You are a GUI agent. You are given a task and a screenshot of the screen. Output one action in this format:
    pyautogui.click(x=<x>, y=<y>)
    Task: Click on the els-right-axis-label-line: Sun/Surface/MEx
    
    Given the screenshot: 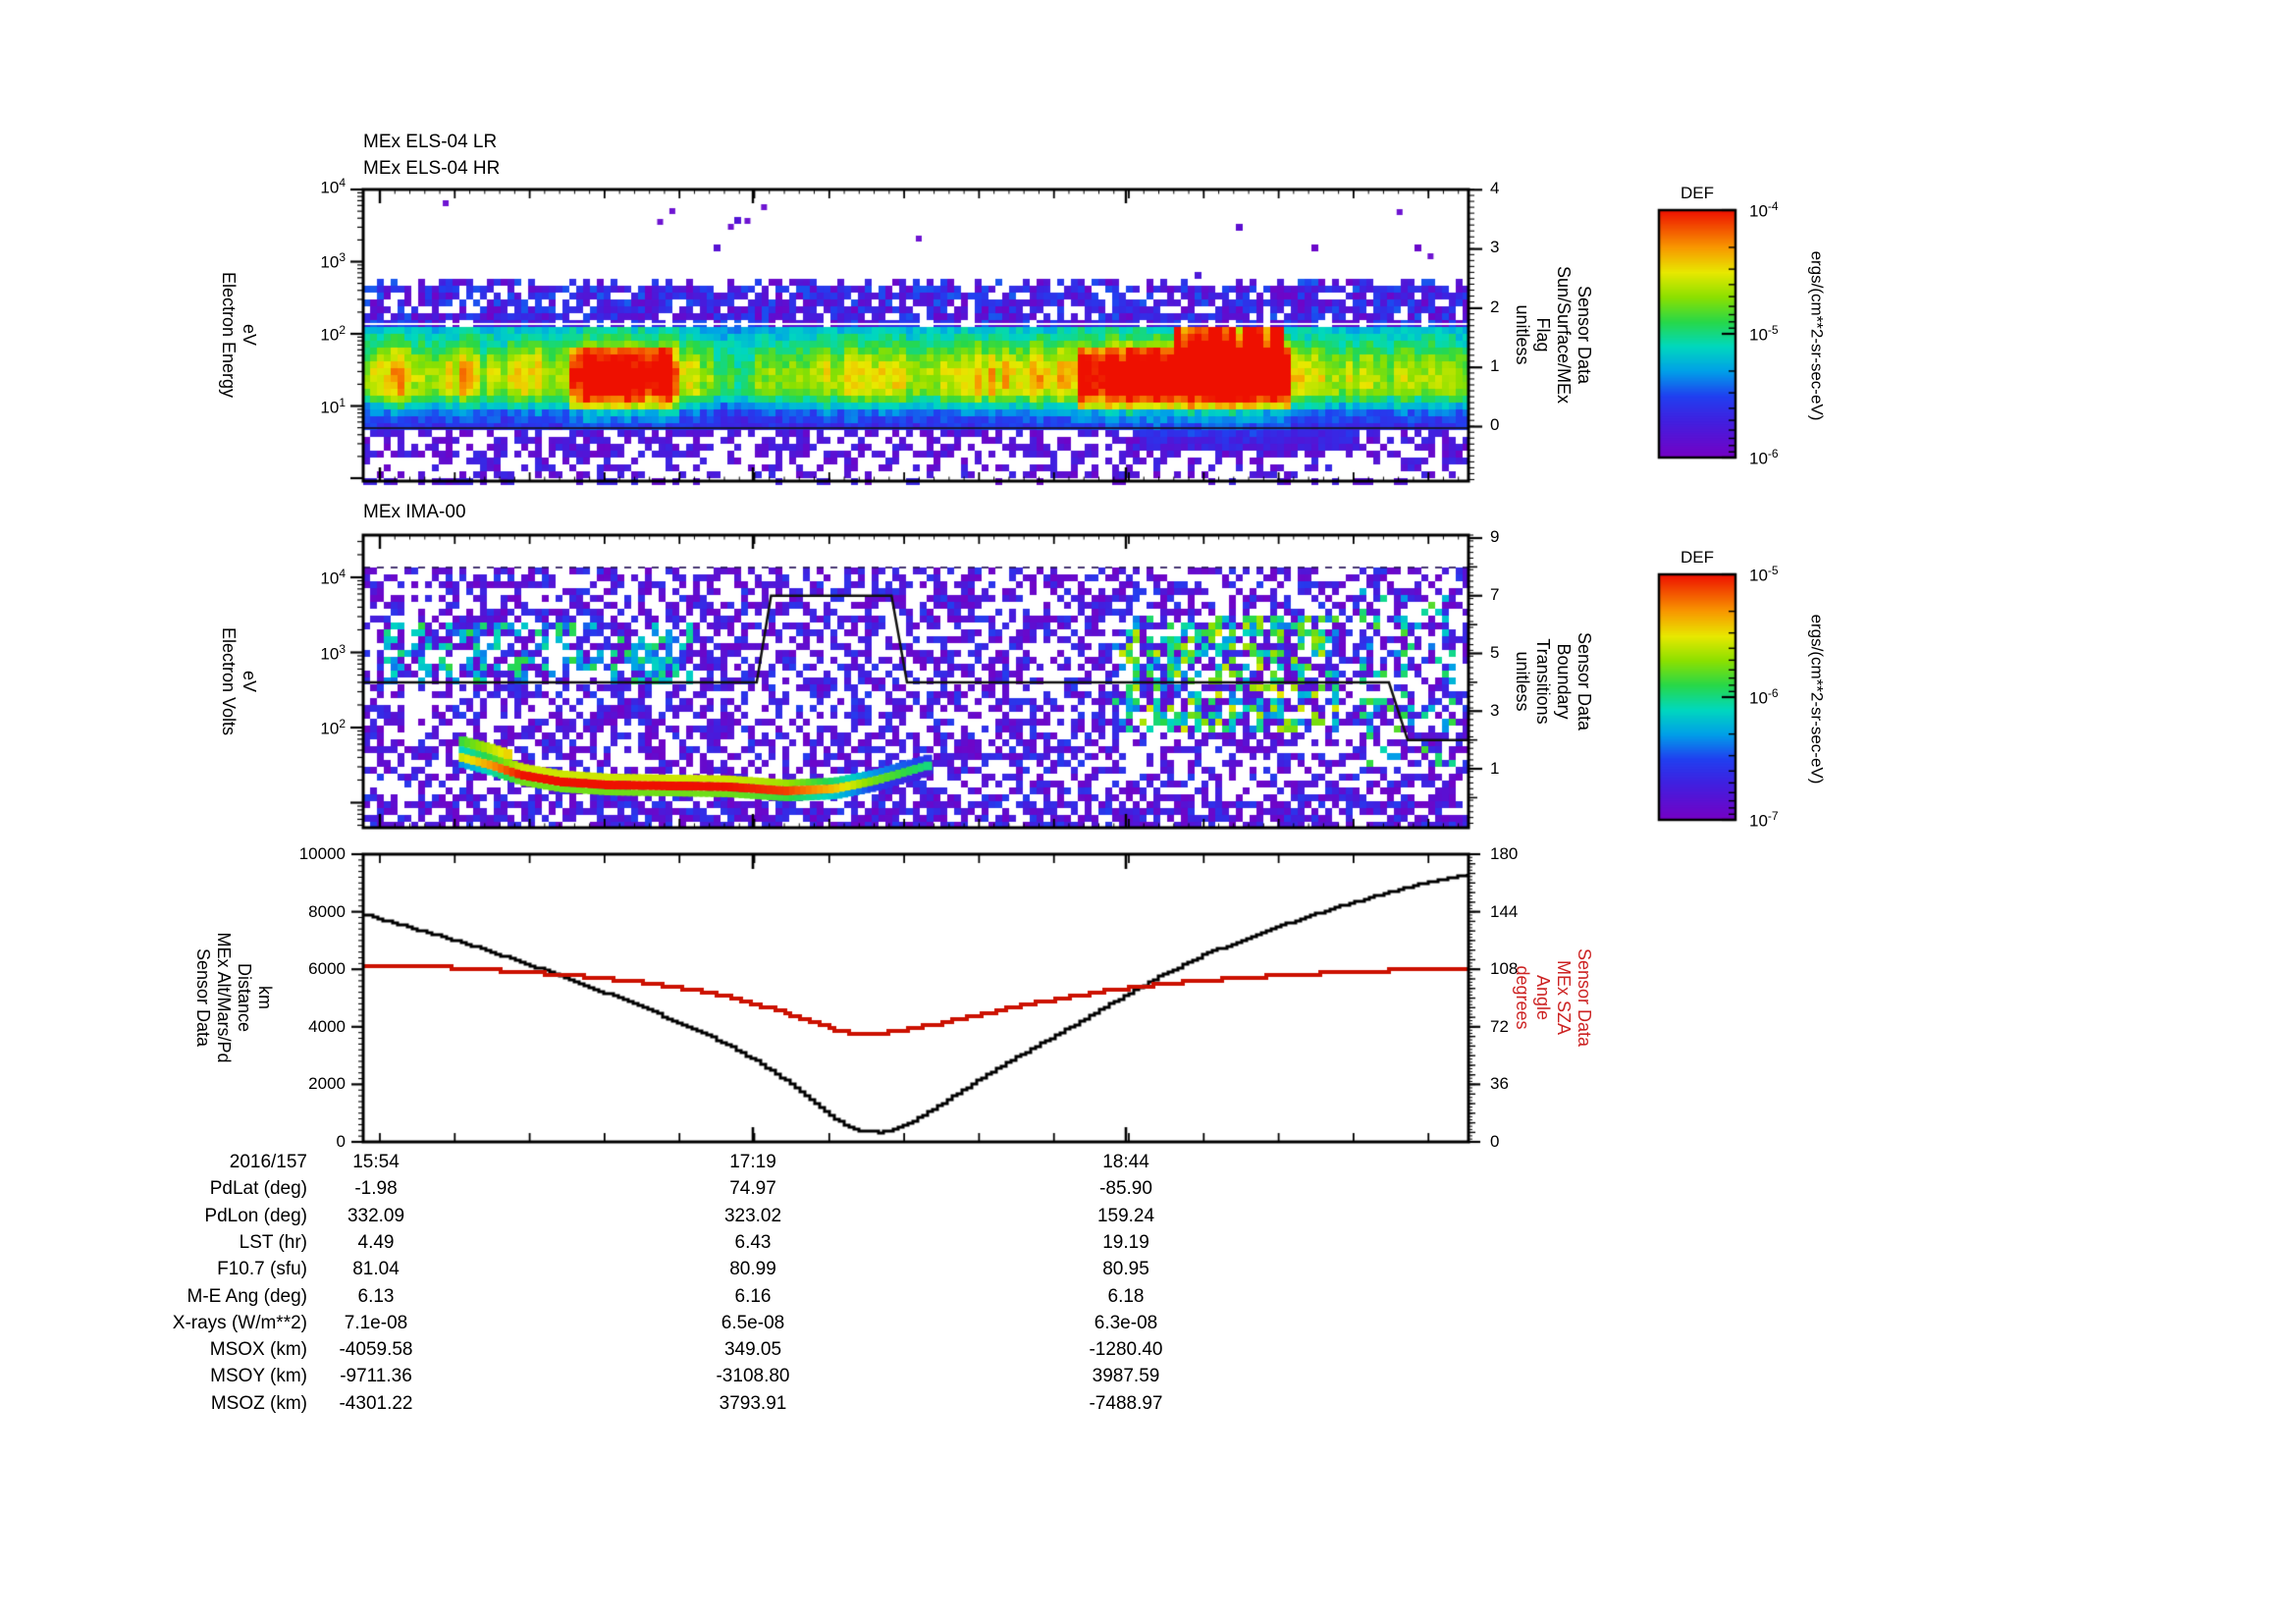 What is the action you would take?
    pyautogui.click(x=1564, y=335)
    